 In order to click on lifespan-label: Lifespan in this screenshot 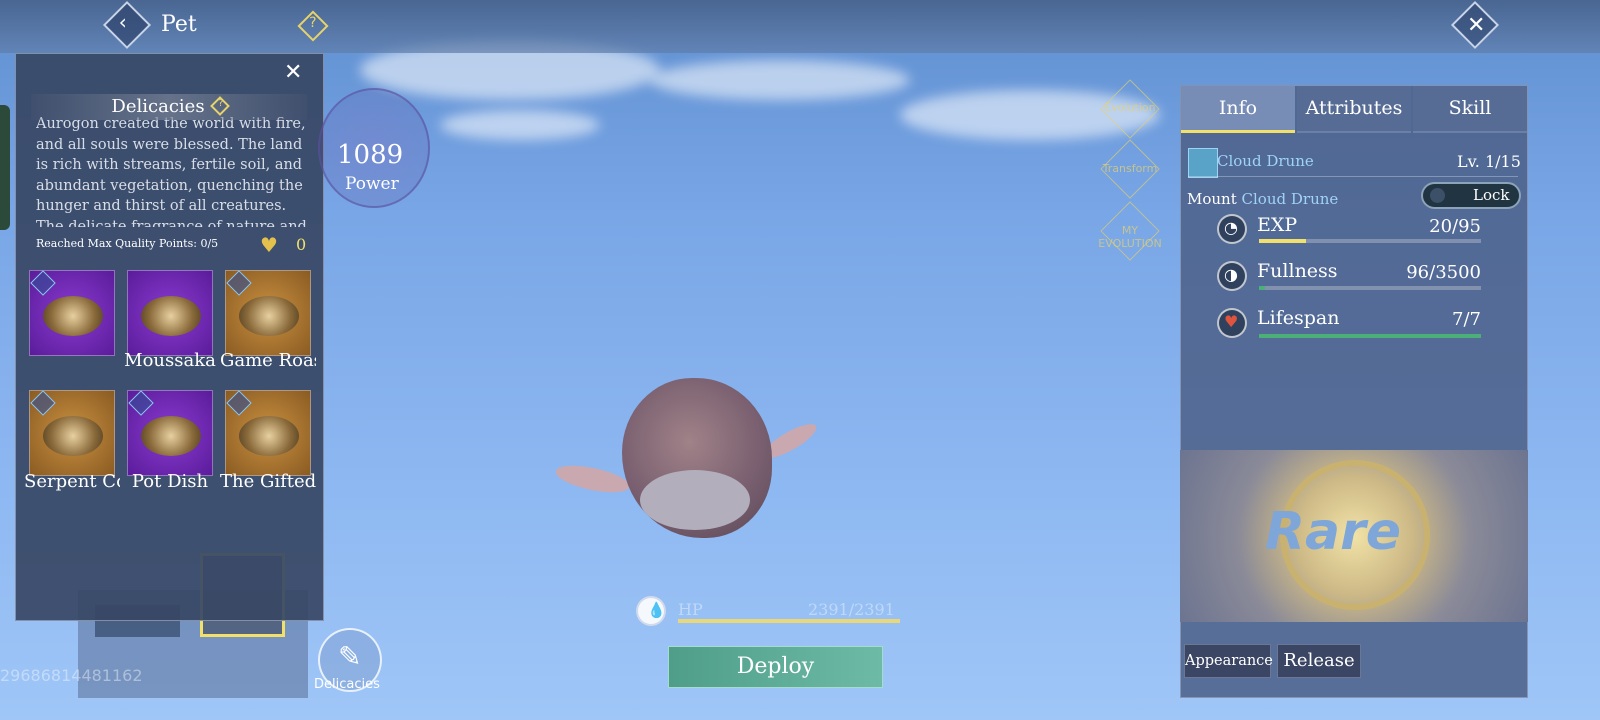, I will do `click(1298, 318)`.